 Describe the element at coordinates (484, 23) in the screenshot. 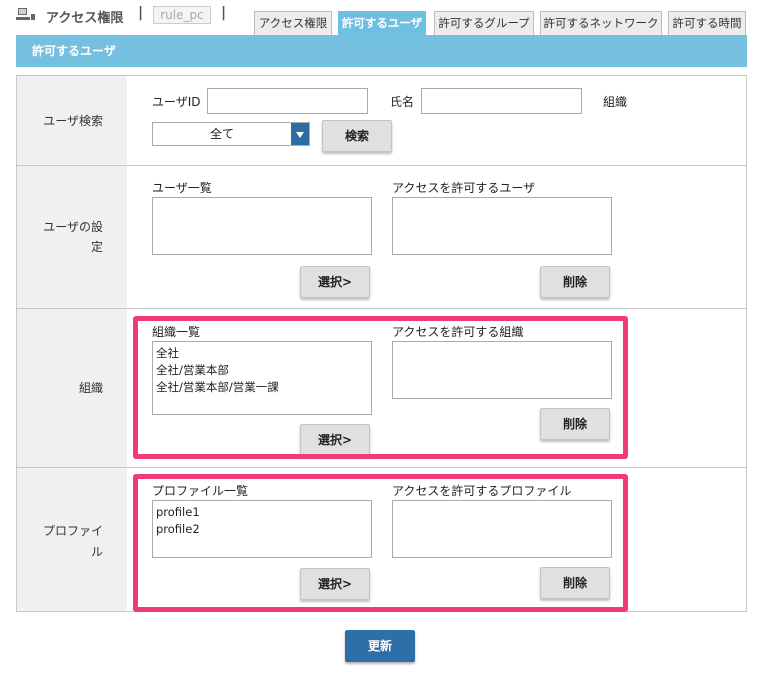

I see `tab-allowed-groups: 許可するグループ` at that location.